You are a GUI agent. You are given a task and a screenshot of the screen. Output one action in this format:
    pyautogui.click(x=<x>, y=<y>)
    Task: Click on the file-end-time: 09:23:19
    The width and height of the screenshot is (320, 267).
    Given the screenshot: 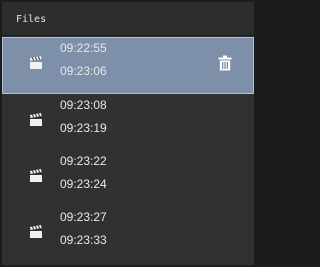 What is the action you would take?
    pyautogui.click(x=83, y=128)
    